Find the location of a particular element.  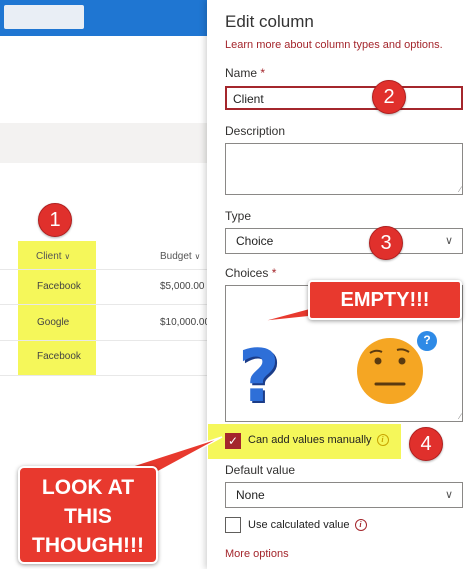

callout-empty: EMPTY!!! is located at coordinates (385, 300).